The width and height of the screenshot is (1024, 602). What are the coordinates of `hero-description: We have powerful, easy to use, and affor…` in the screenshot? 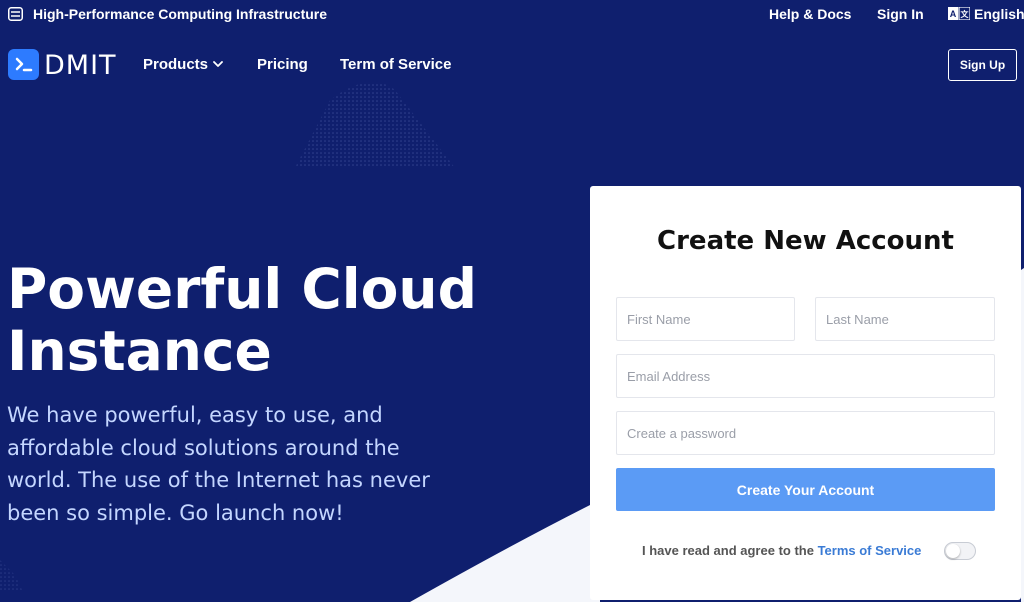 It's located at (218, 464).